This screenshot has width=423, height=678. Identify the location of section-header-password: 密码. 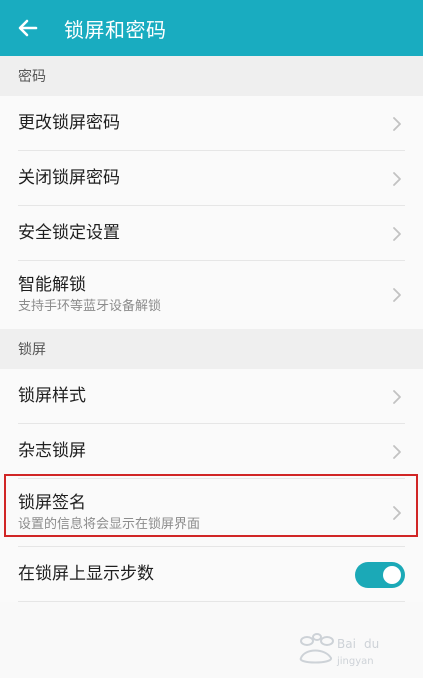
(211, 76).